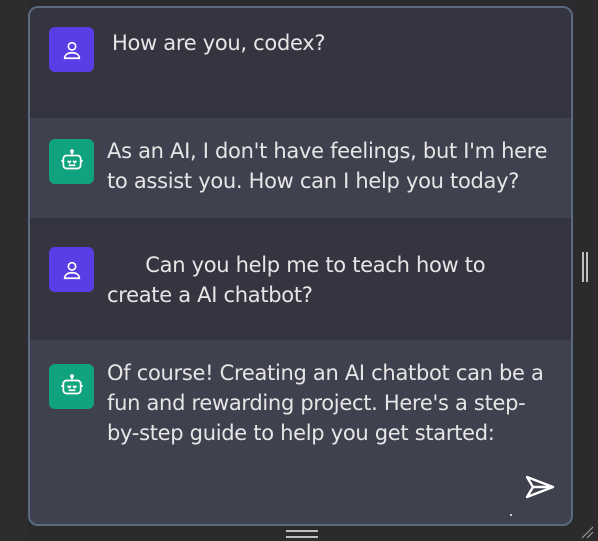  What do you see at coordinates (587, 532) in the screenshot?
I see `resize-corner-icon` at bounding box center [587, 532].